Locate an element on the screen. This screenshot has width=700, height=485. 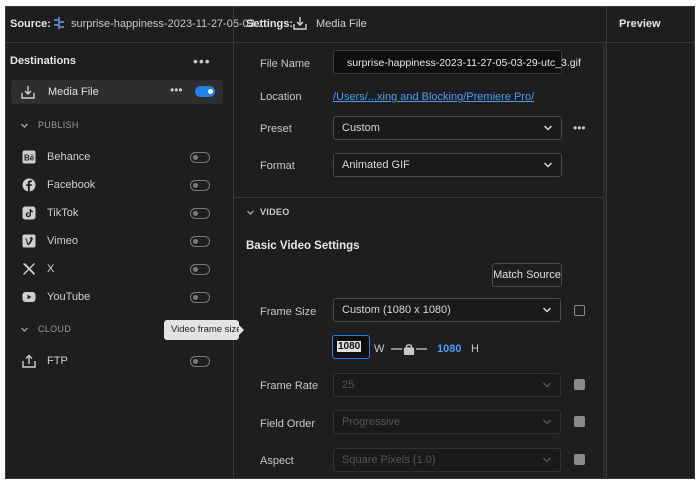
field-order-dropdown: Progressive is located at coordinates (447, 422).